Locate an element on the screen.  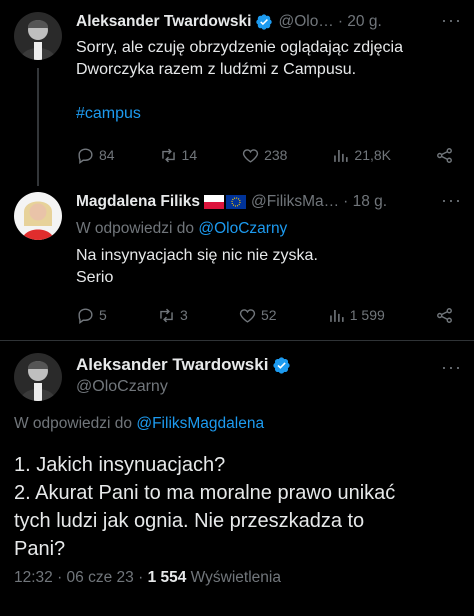
reply-context: W odpowiedzi do @FiliksMagdalena is located at coordinates (139, 424).